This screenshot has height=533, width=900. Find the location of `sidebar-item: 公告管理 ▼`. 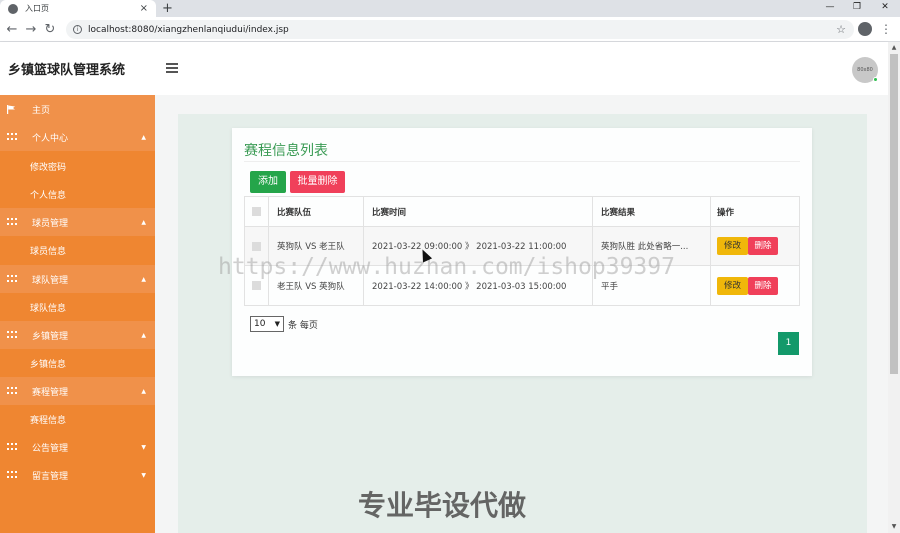

sidebar-item: 公告管理 ▼ is located at coordinates (77, 447).